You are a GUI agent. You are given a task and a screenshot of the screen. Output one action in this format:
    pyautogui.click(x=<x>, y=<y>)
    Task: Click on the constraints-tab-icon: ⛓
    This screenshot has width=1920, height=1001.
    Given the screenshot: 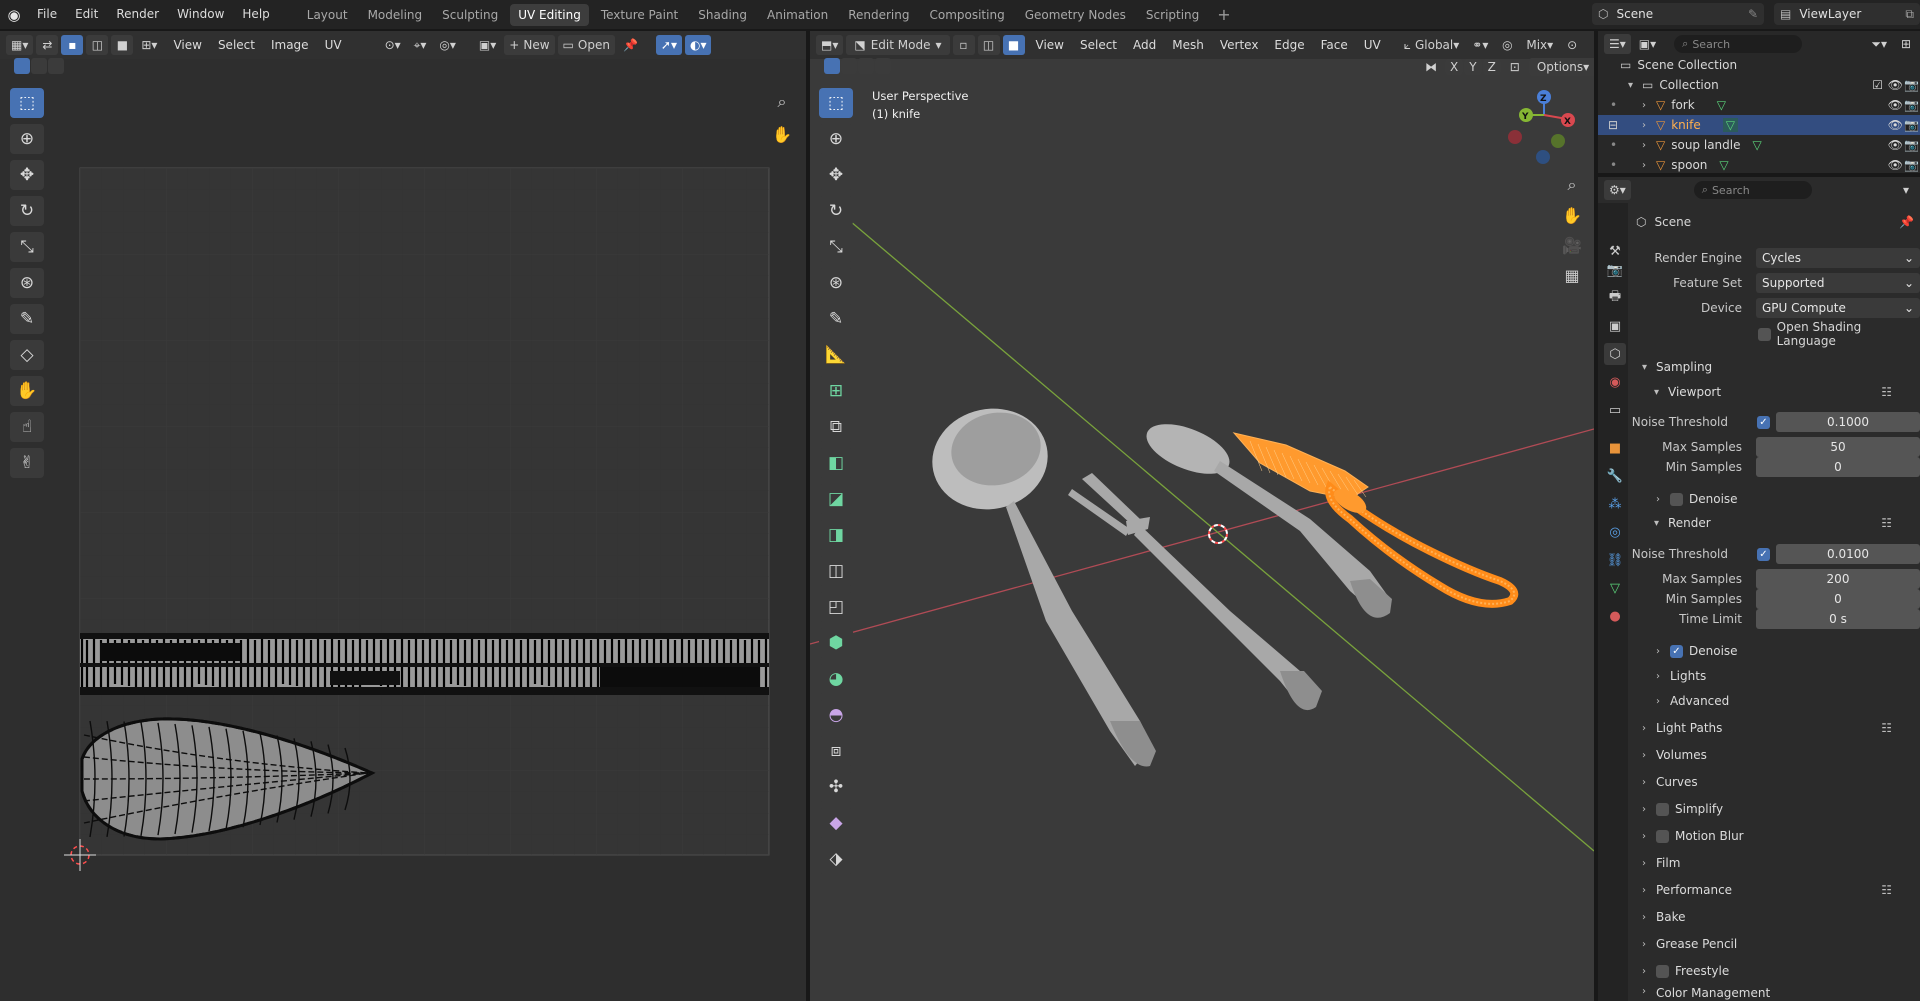 What is the action you would take?
    pyautogui.click(x=1615, y=560)
    